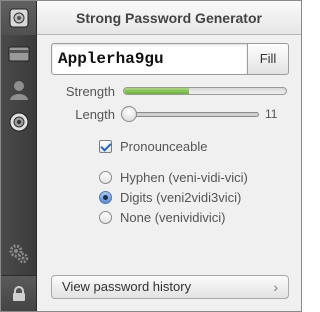 This screenshot has width=320, height=312. I want to click on separator-option-none: None (venividivici), so click(162, 217).